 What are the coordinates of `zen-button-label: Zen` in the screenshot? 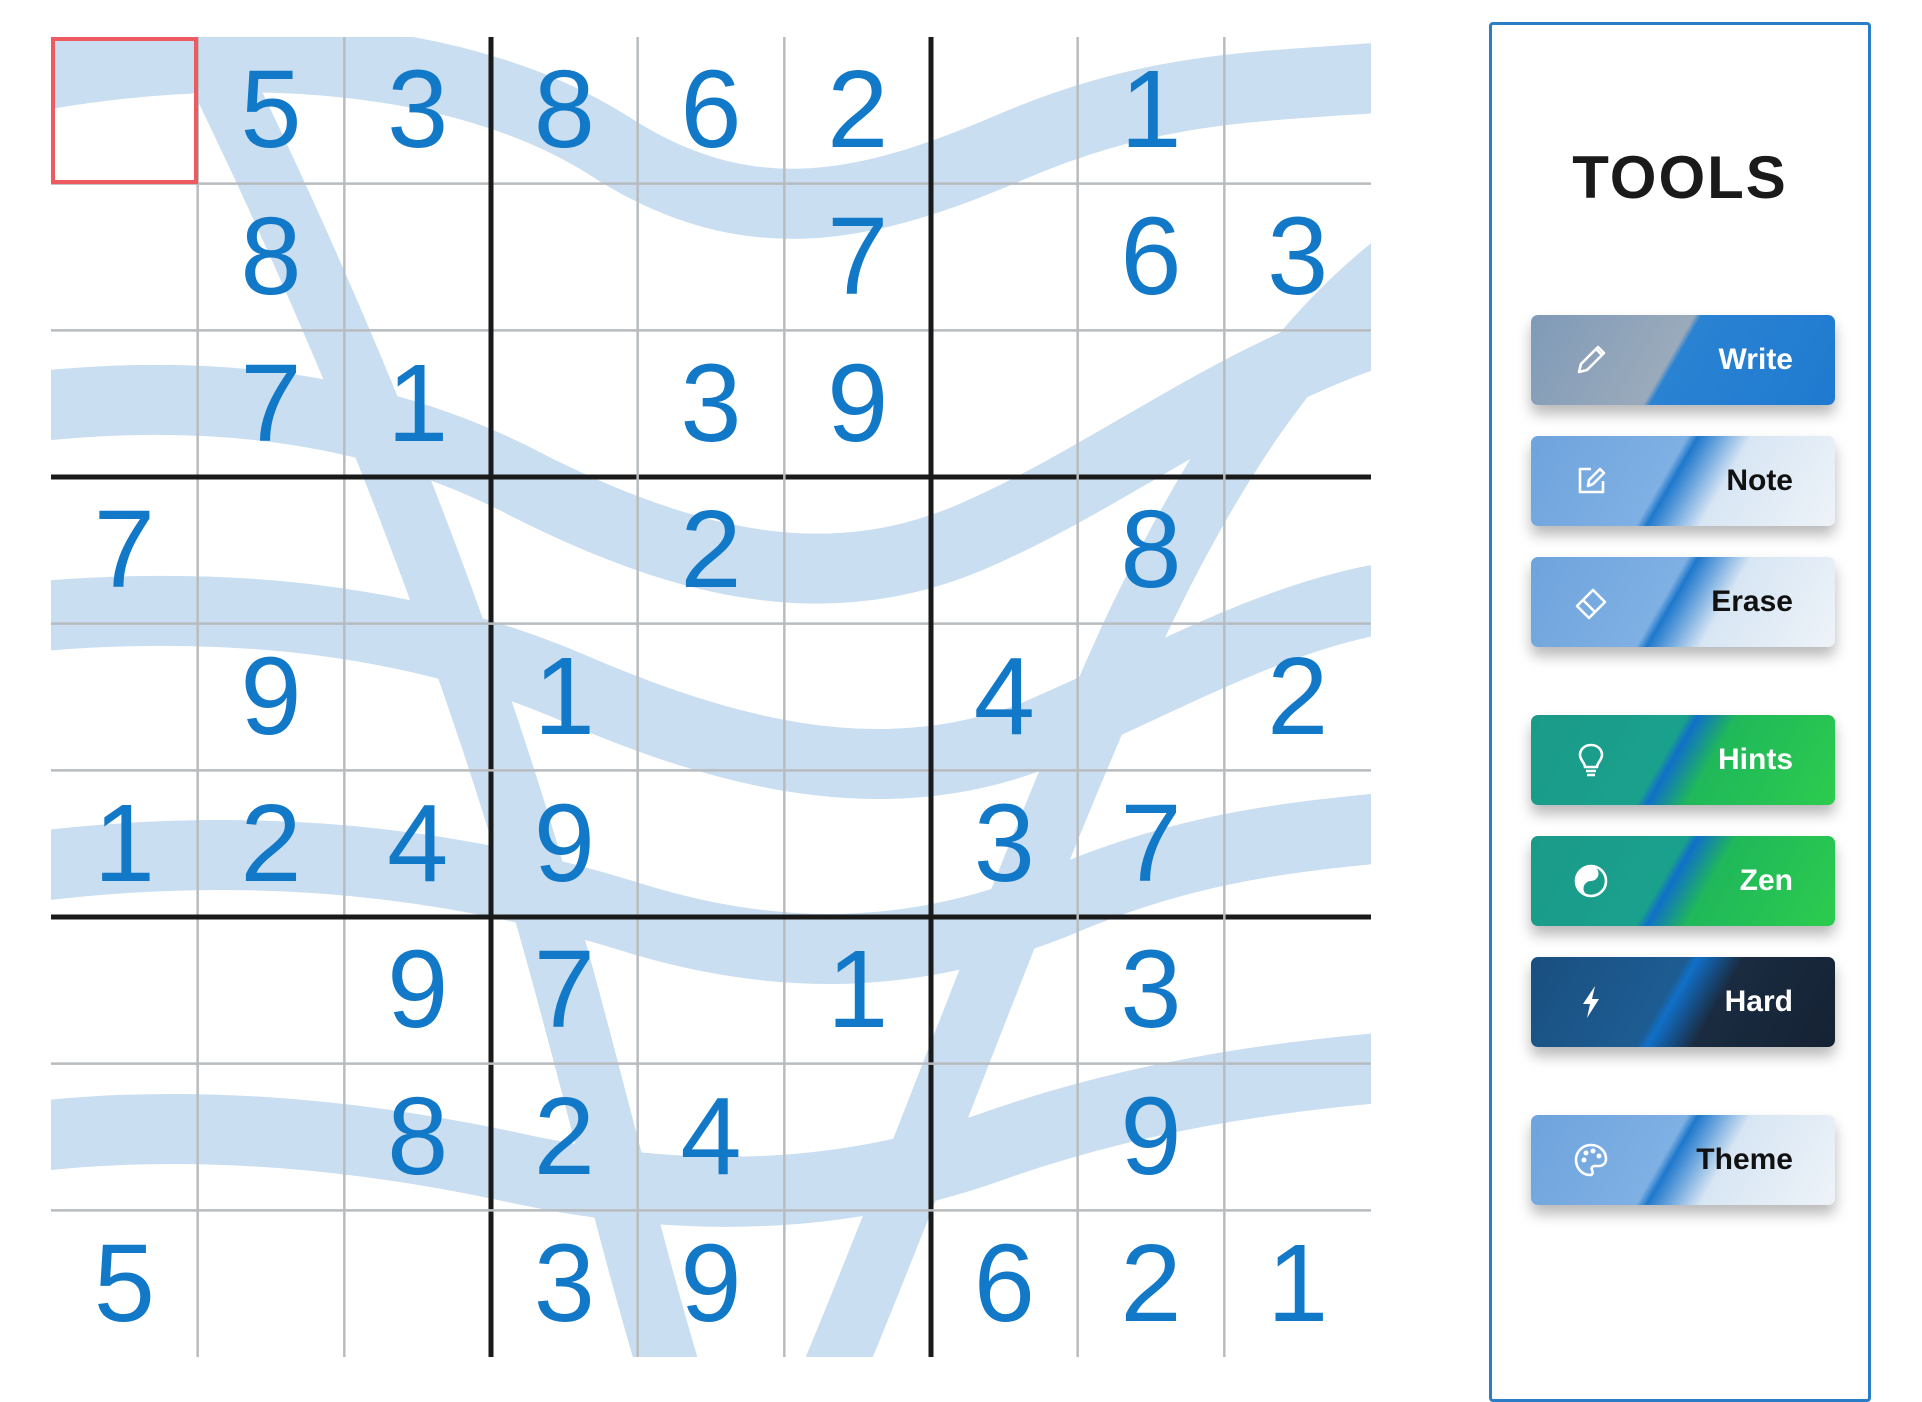 It's located at (1766, 880).